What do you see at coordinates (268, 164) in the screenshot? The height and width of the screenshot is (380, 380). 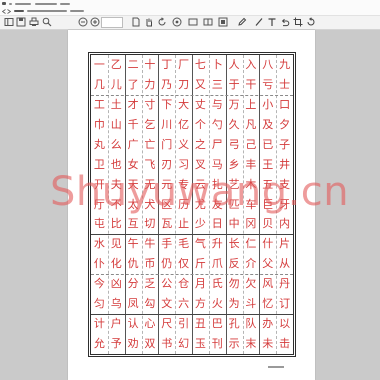 I see `copybook-character: 王` at bounding box center [268, 164].